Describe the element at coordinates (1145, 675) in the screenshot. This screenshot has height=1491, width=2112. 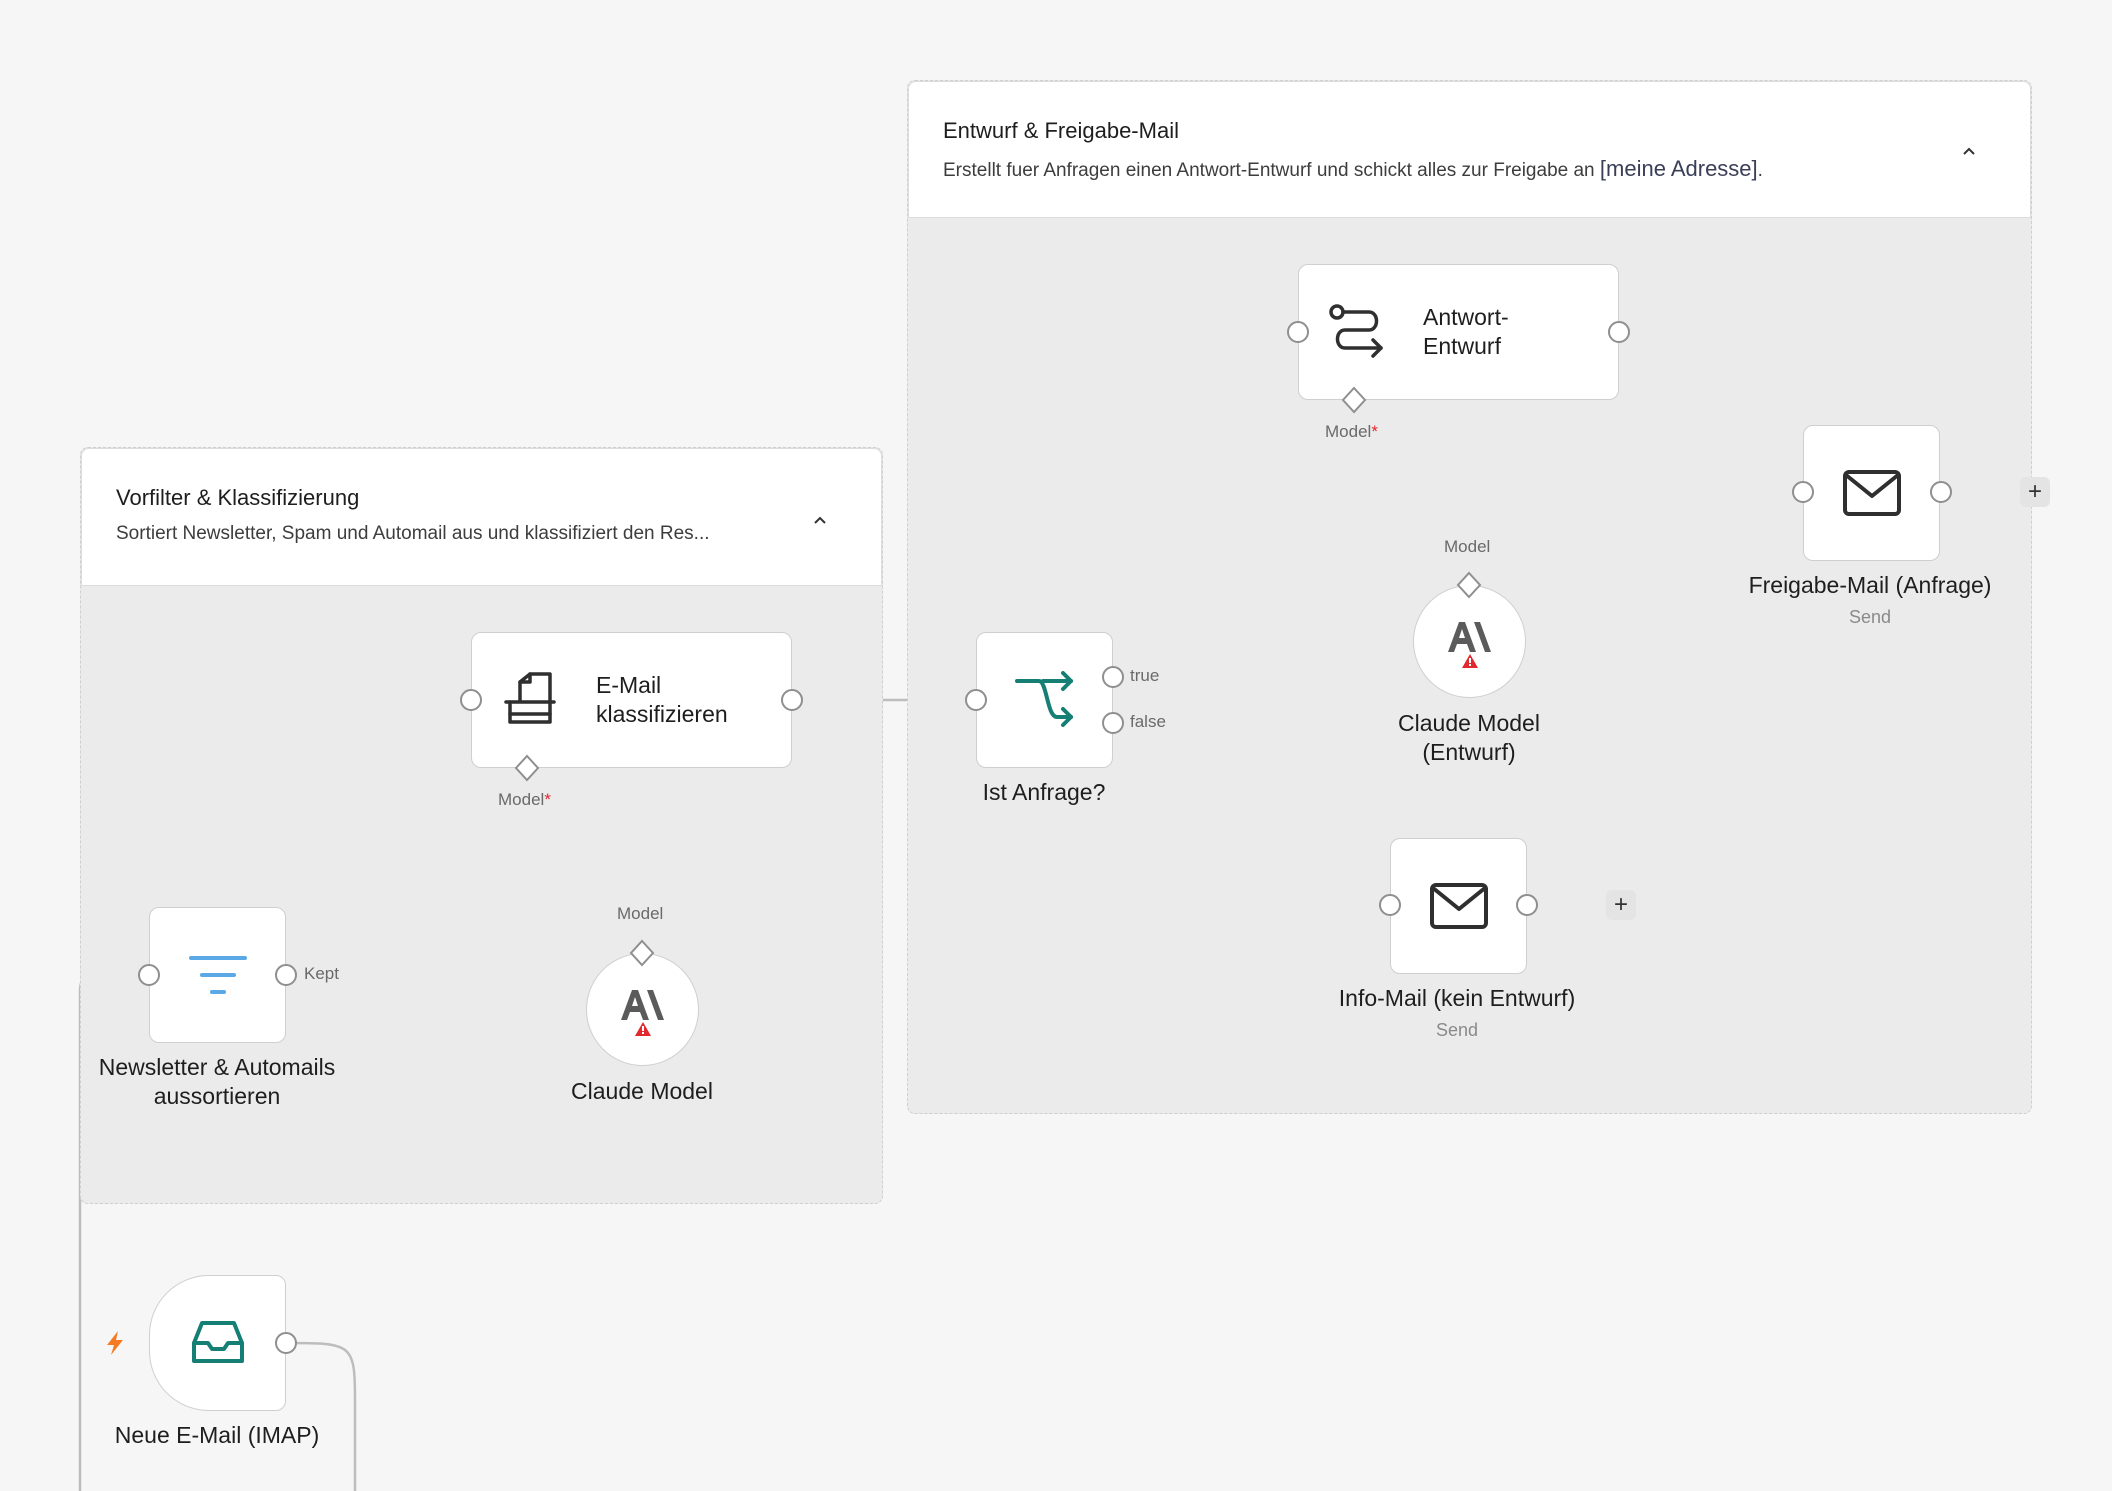
I see `branch-true-label: true` at that location.